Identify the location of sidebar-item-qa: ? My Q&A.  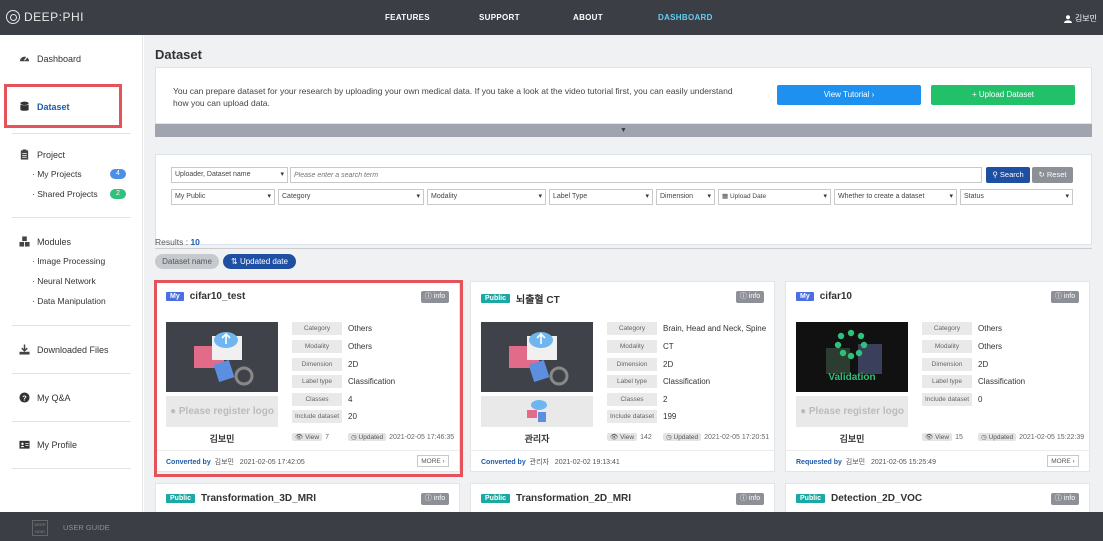
(45, 397).